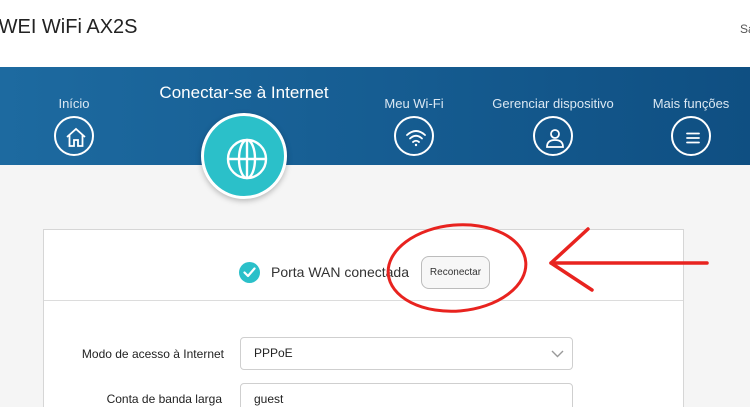 This screenshot has height=407, width=750. I want to click on nav-item-internet-label: Conectar-se à Internet, so click(244, 93).